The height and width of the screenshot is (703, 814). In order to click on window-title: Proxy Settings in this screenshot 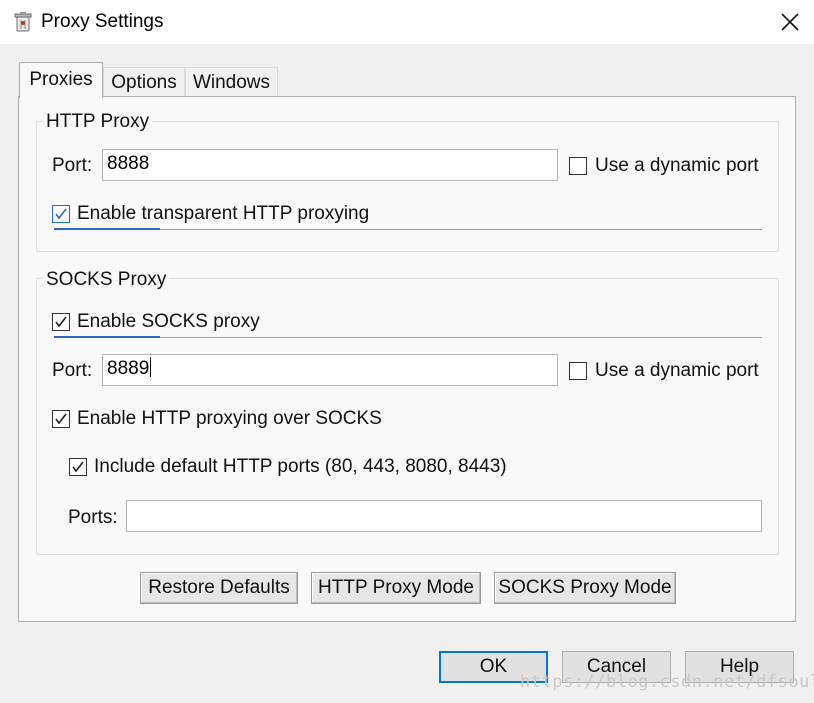, I will do `click(102, 21)`.